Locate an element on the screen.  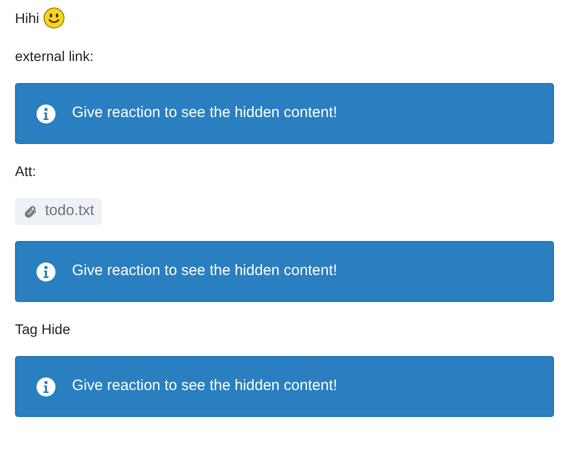
greeting-text: Hihi is located at coordinates (27, 18).